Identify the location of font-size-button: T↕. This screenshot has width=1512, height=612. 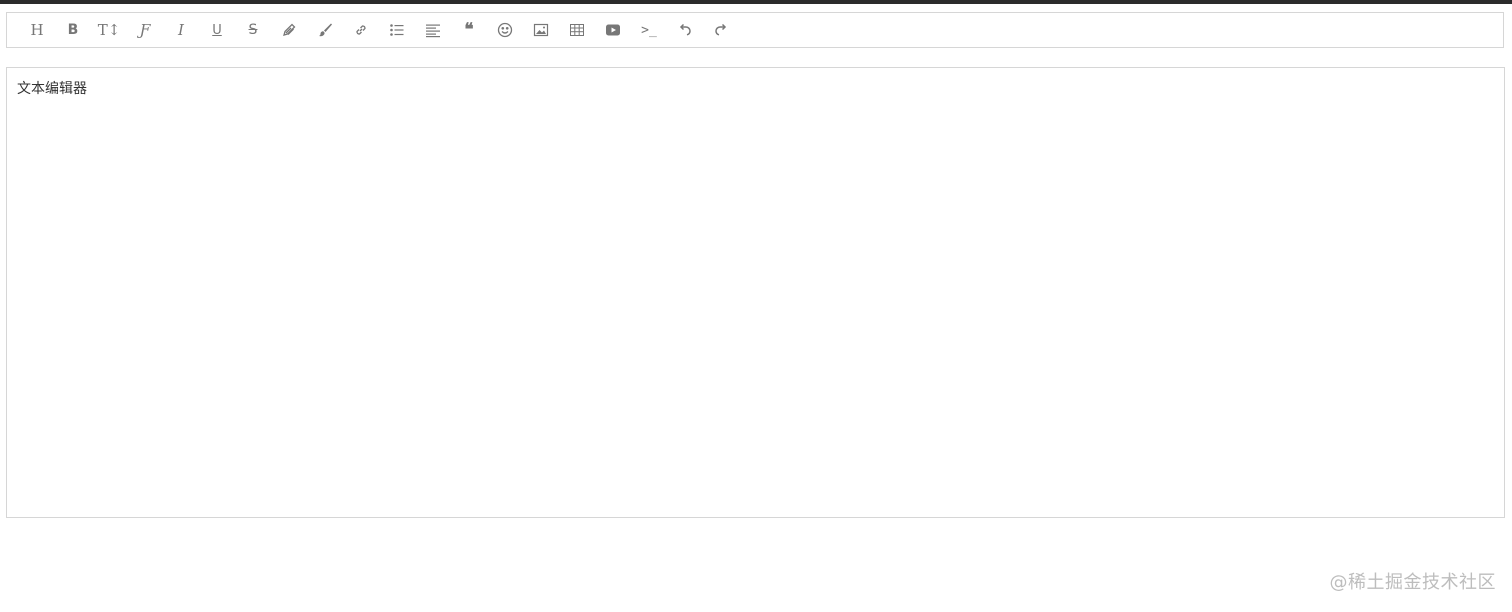
(109, 30).